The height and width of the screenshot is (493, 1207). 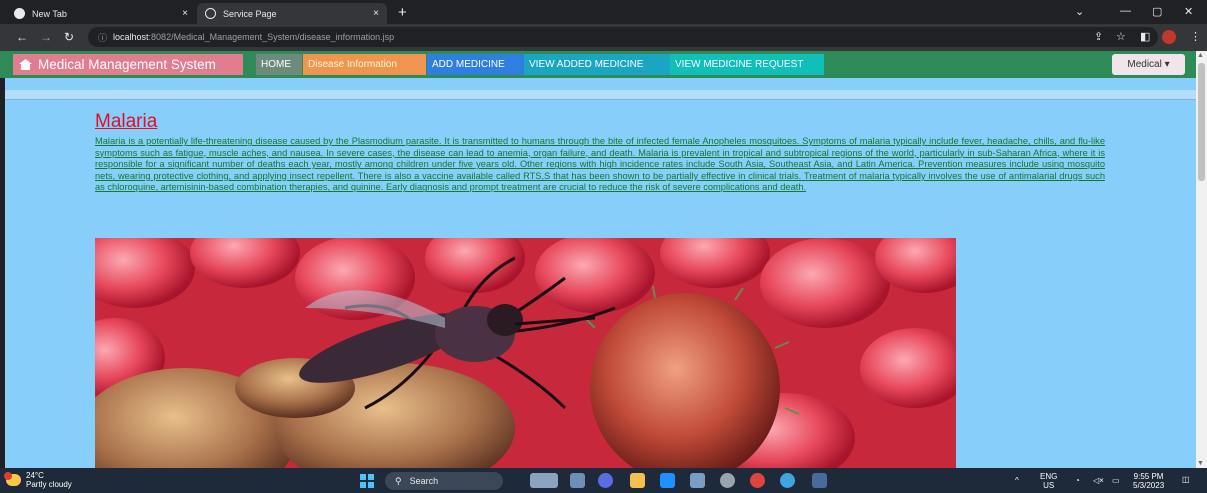 What do you see at coordinates (1169, 37) in the screenshot?
I see `profile-avatar-icon` at bounding box center [1169, 37].